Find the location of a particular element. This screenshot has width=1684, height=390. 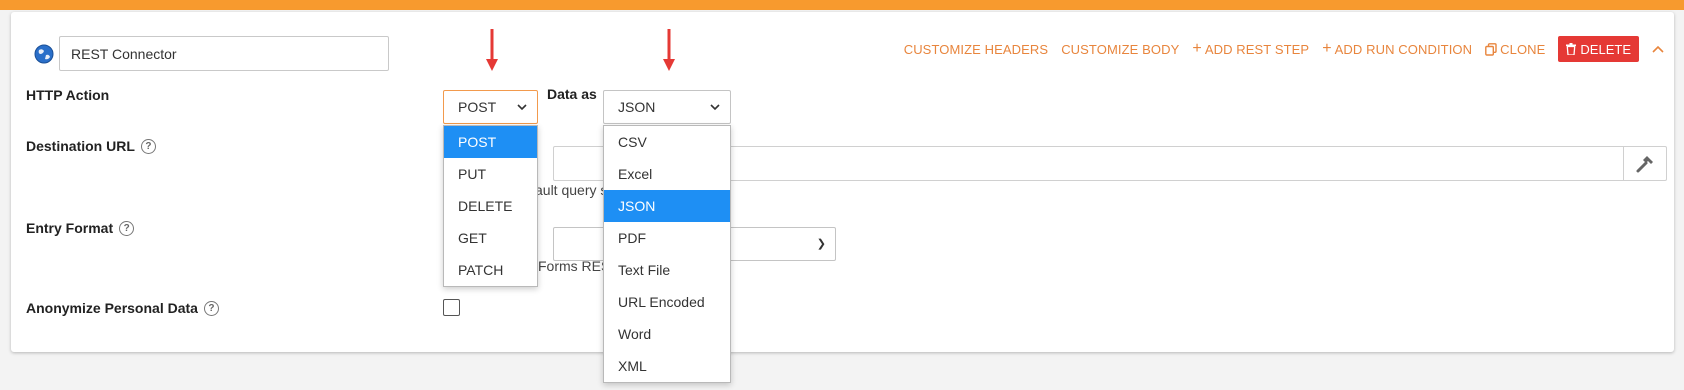

customize-body-label: CUSTOMIZE BODY is located at coordinates (1120, 49).